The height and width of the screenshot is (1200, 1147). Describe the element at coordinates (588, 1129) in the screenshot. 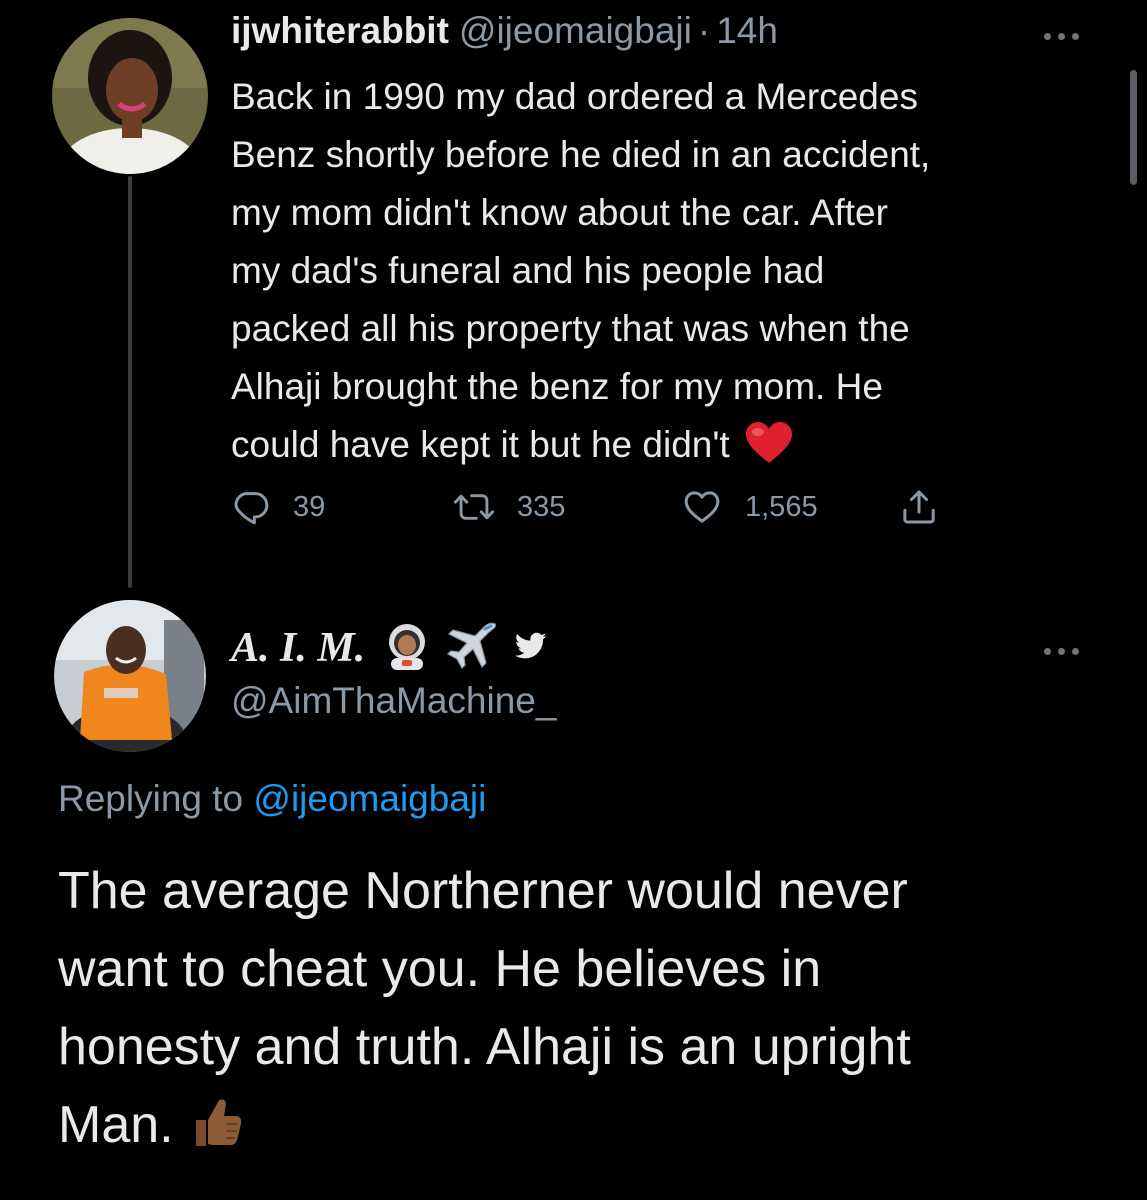

I see `reply-text-line-last: Man.` at that location.